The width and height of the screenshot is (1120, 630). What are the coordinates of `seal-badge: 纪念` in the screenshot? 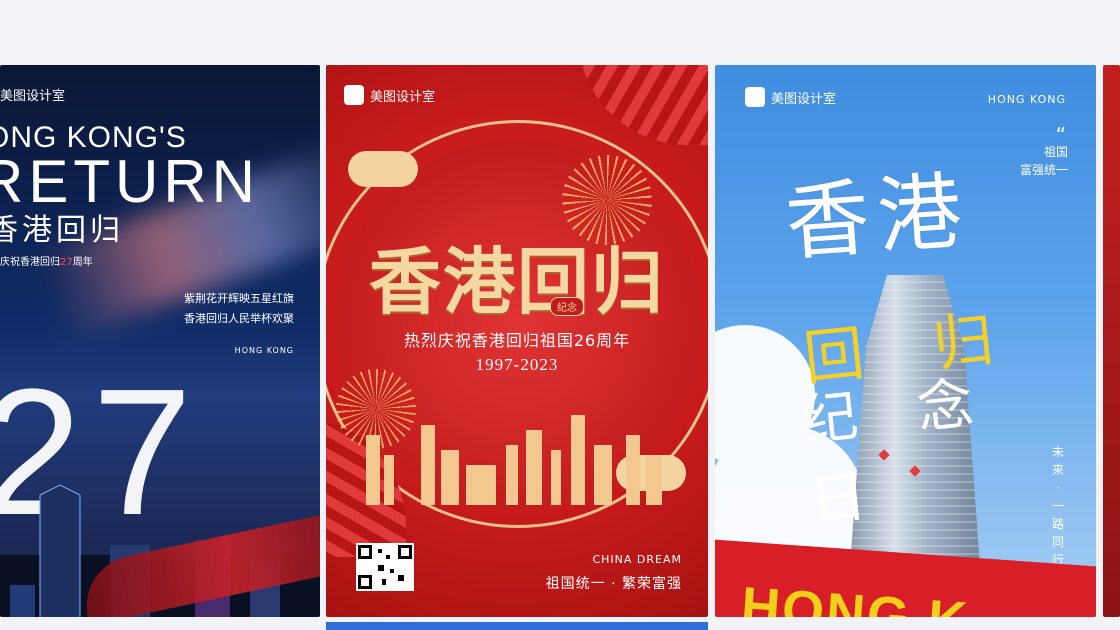 It's located at (567, 306).